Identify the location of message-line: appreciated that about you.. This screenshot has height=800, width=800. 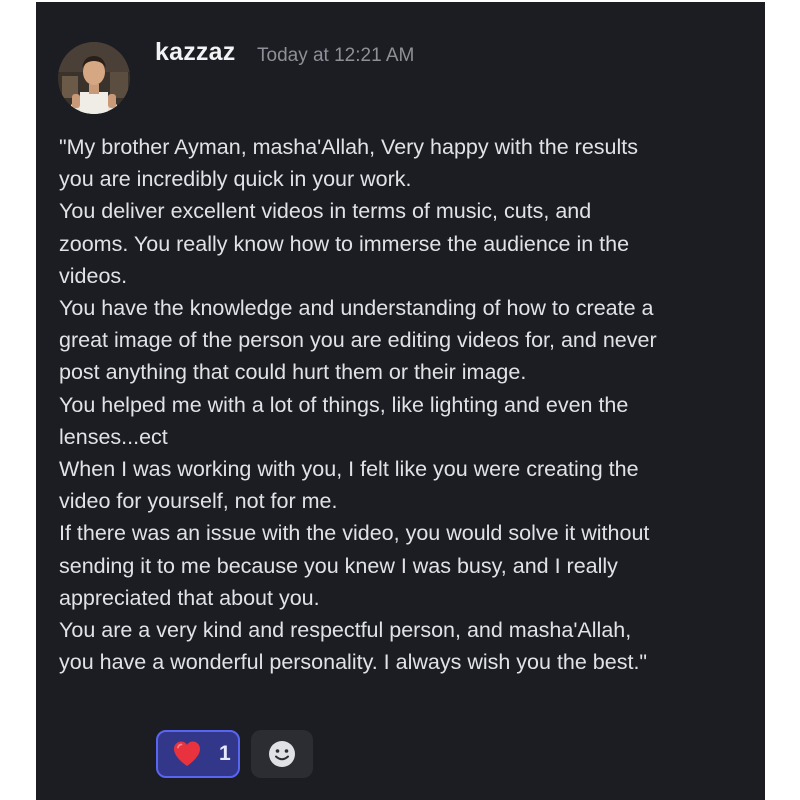
(189, 597).